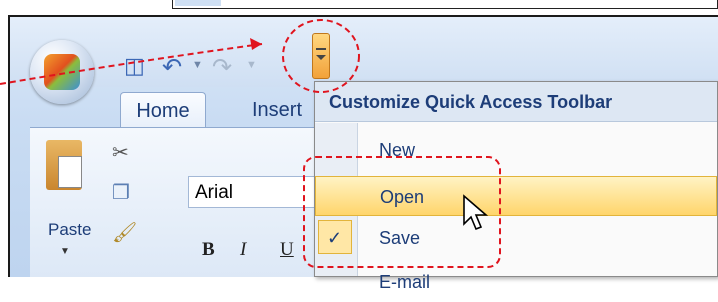 The height and width of the screenshot is (302, 718). Describe the element at coordinates (131, 64) in the screenshot. I see `annotation-arrow` at that location.